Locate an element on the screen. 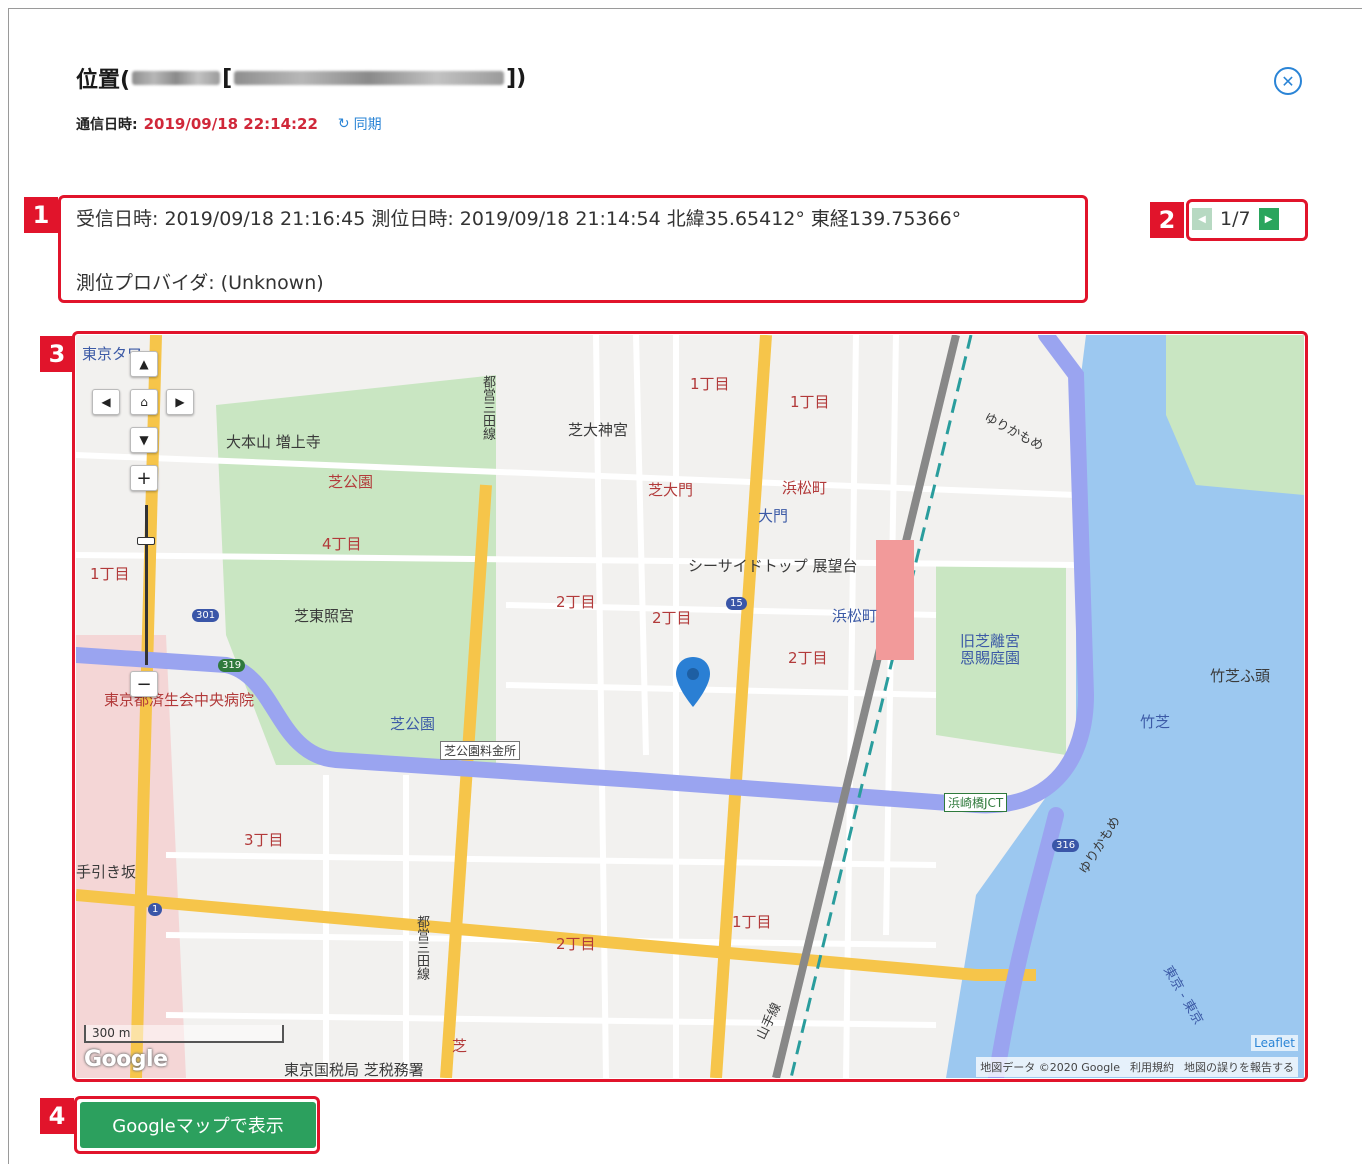  comm-label: 通信日時: is located at coordinates (107, 125).